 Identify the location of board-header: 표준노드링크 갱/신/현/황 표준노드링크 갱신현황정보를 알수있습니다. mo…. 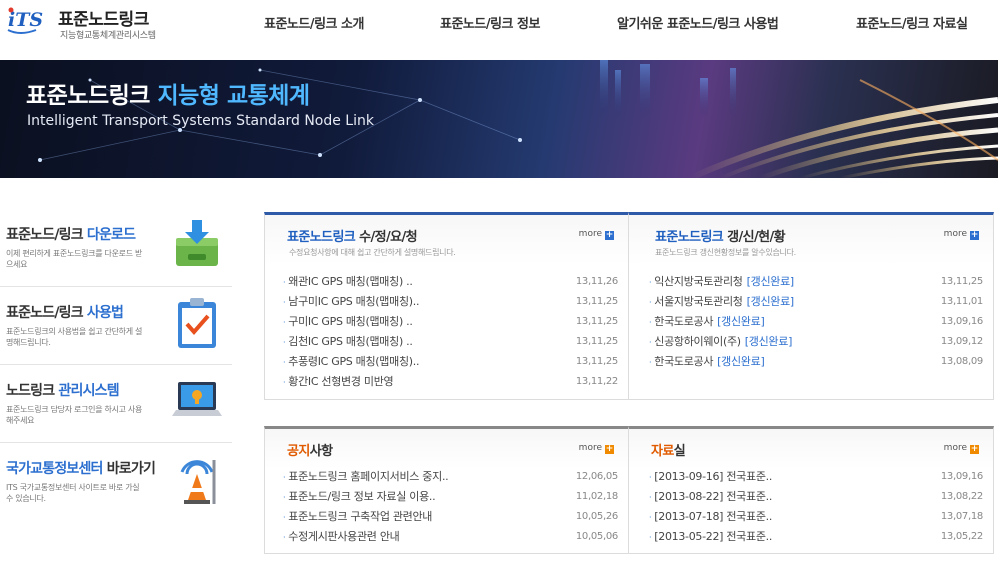
(811, 240).